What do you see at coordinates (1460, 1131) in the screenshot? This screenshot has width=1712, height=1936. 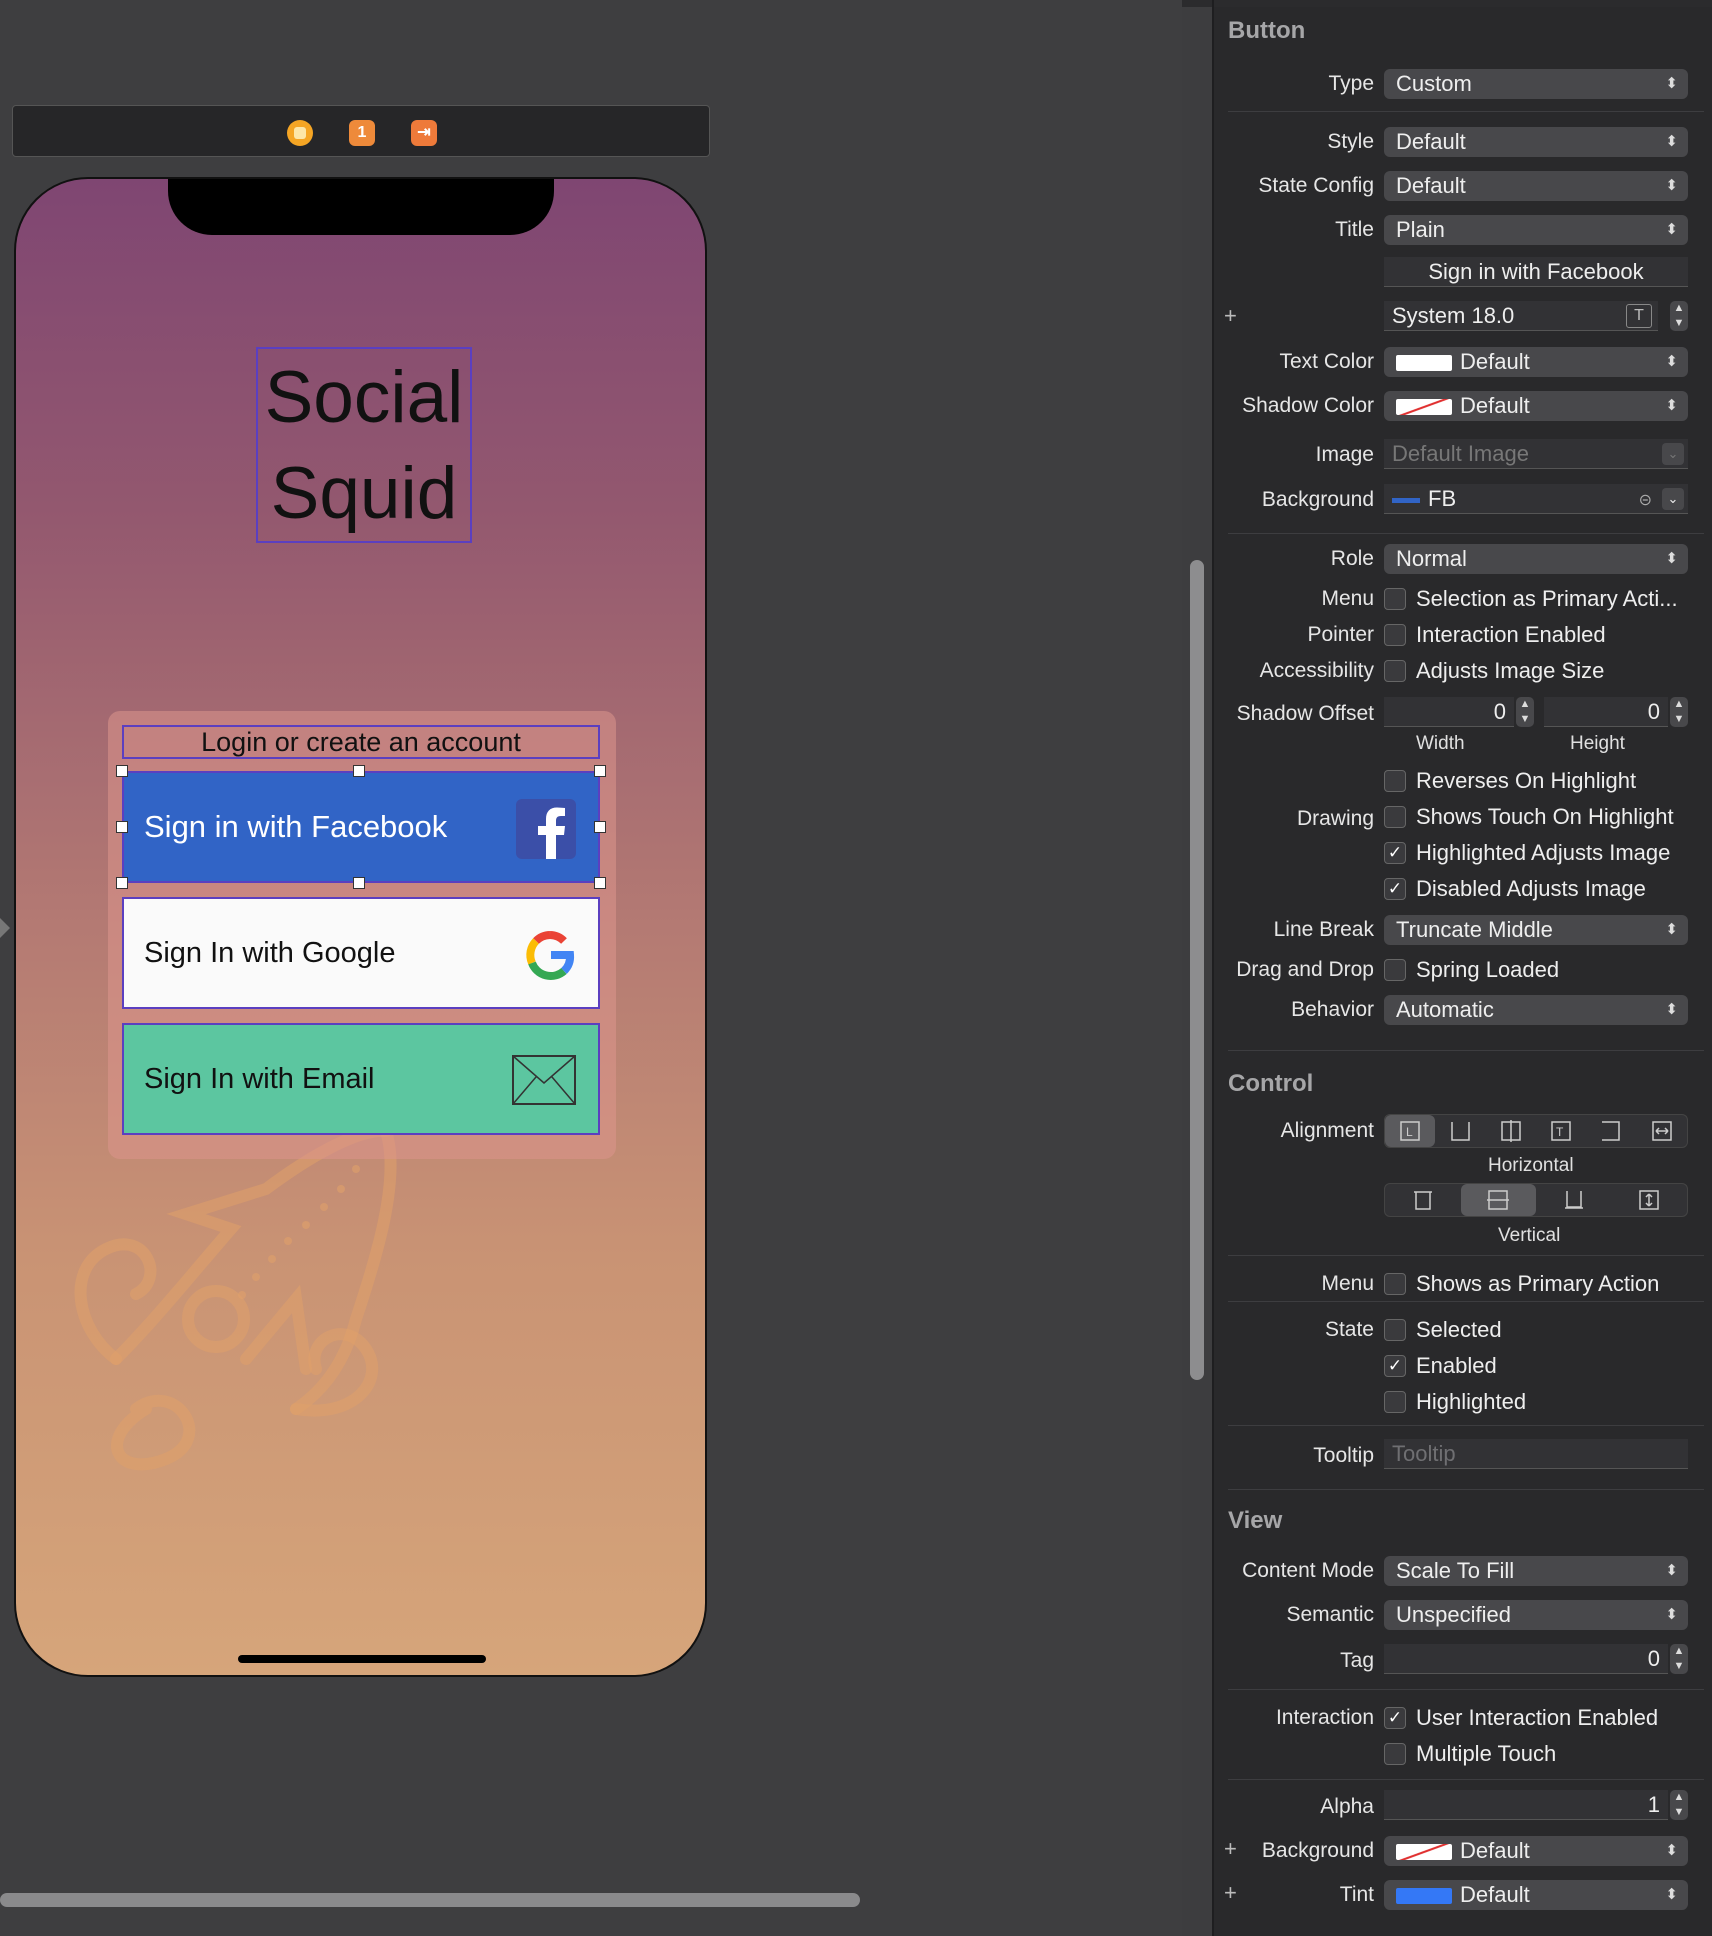 I see `align-leading-icon` at bounding box center [1460, 1131].